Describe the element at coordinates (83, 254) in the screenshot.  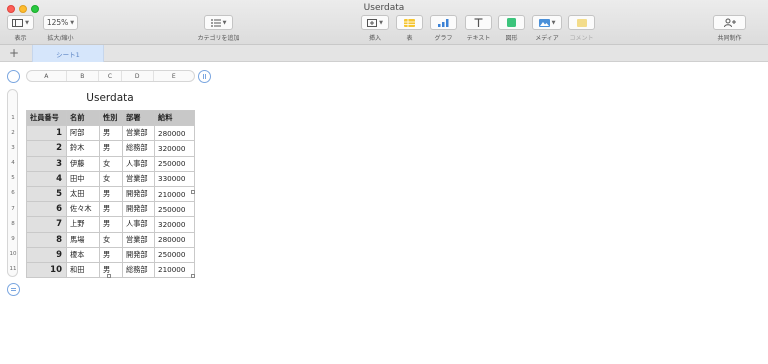
I see `table-cell: 榎本` at that location.